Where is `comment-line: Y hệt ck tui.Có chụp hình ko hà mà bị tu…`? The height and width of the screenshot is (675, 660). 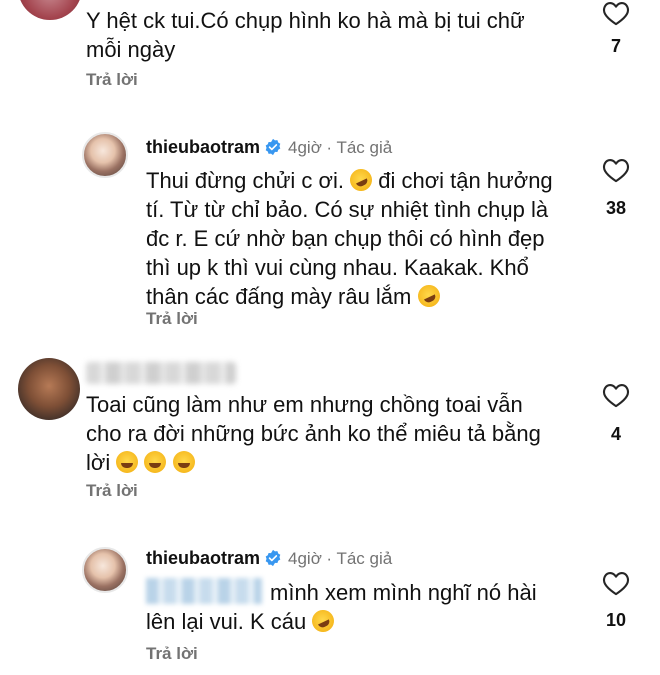 comment-line: Y hệt ck tui.Có chụp hình ko hà mà bị tu… is located at coordinates (305, 20).